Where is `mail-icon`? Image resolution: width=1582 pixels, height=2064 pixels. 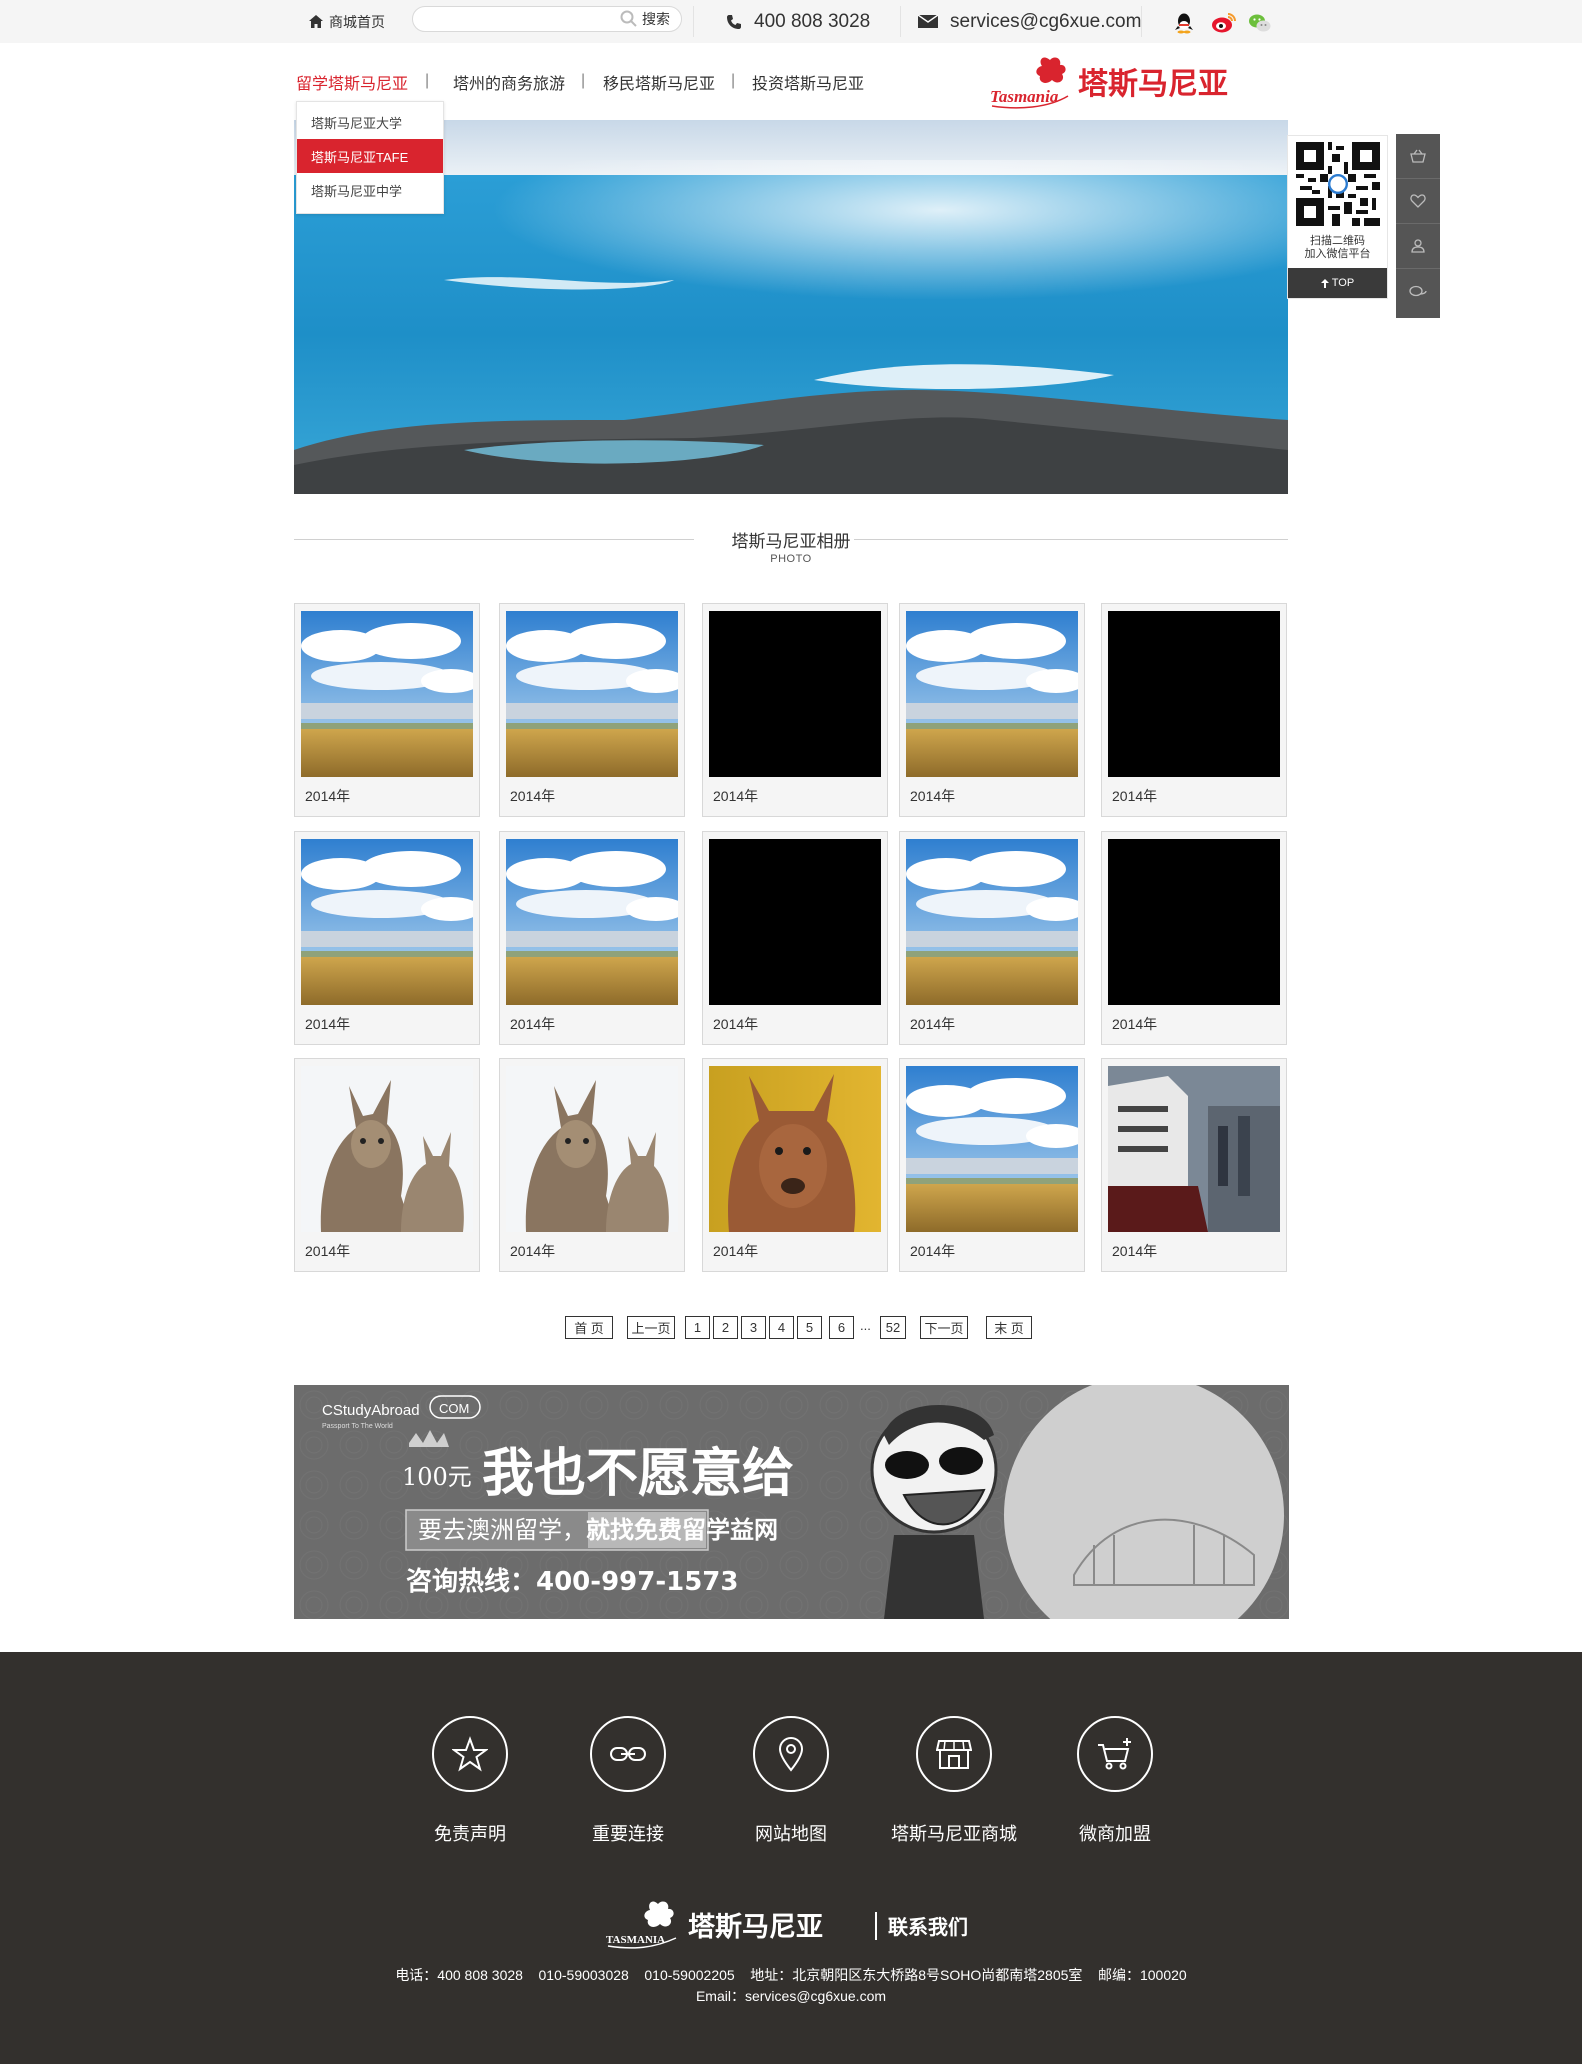 mail-icon is located at coordinates (928, 21).